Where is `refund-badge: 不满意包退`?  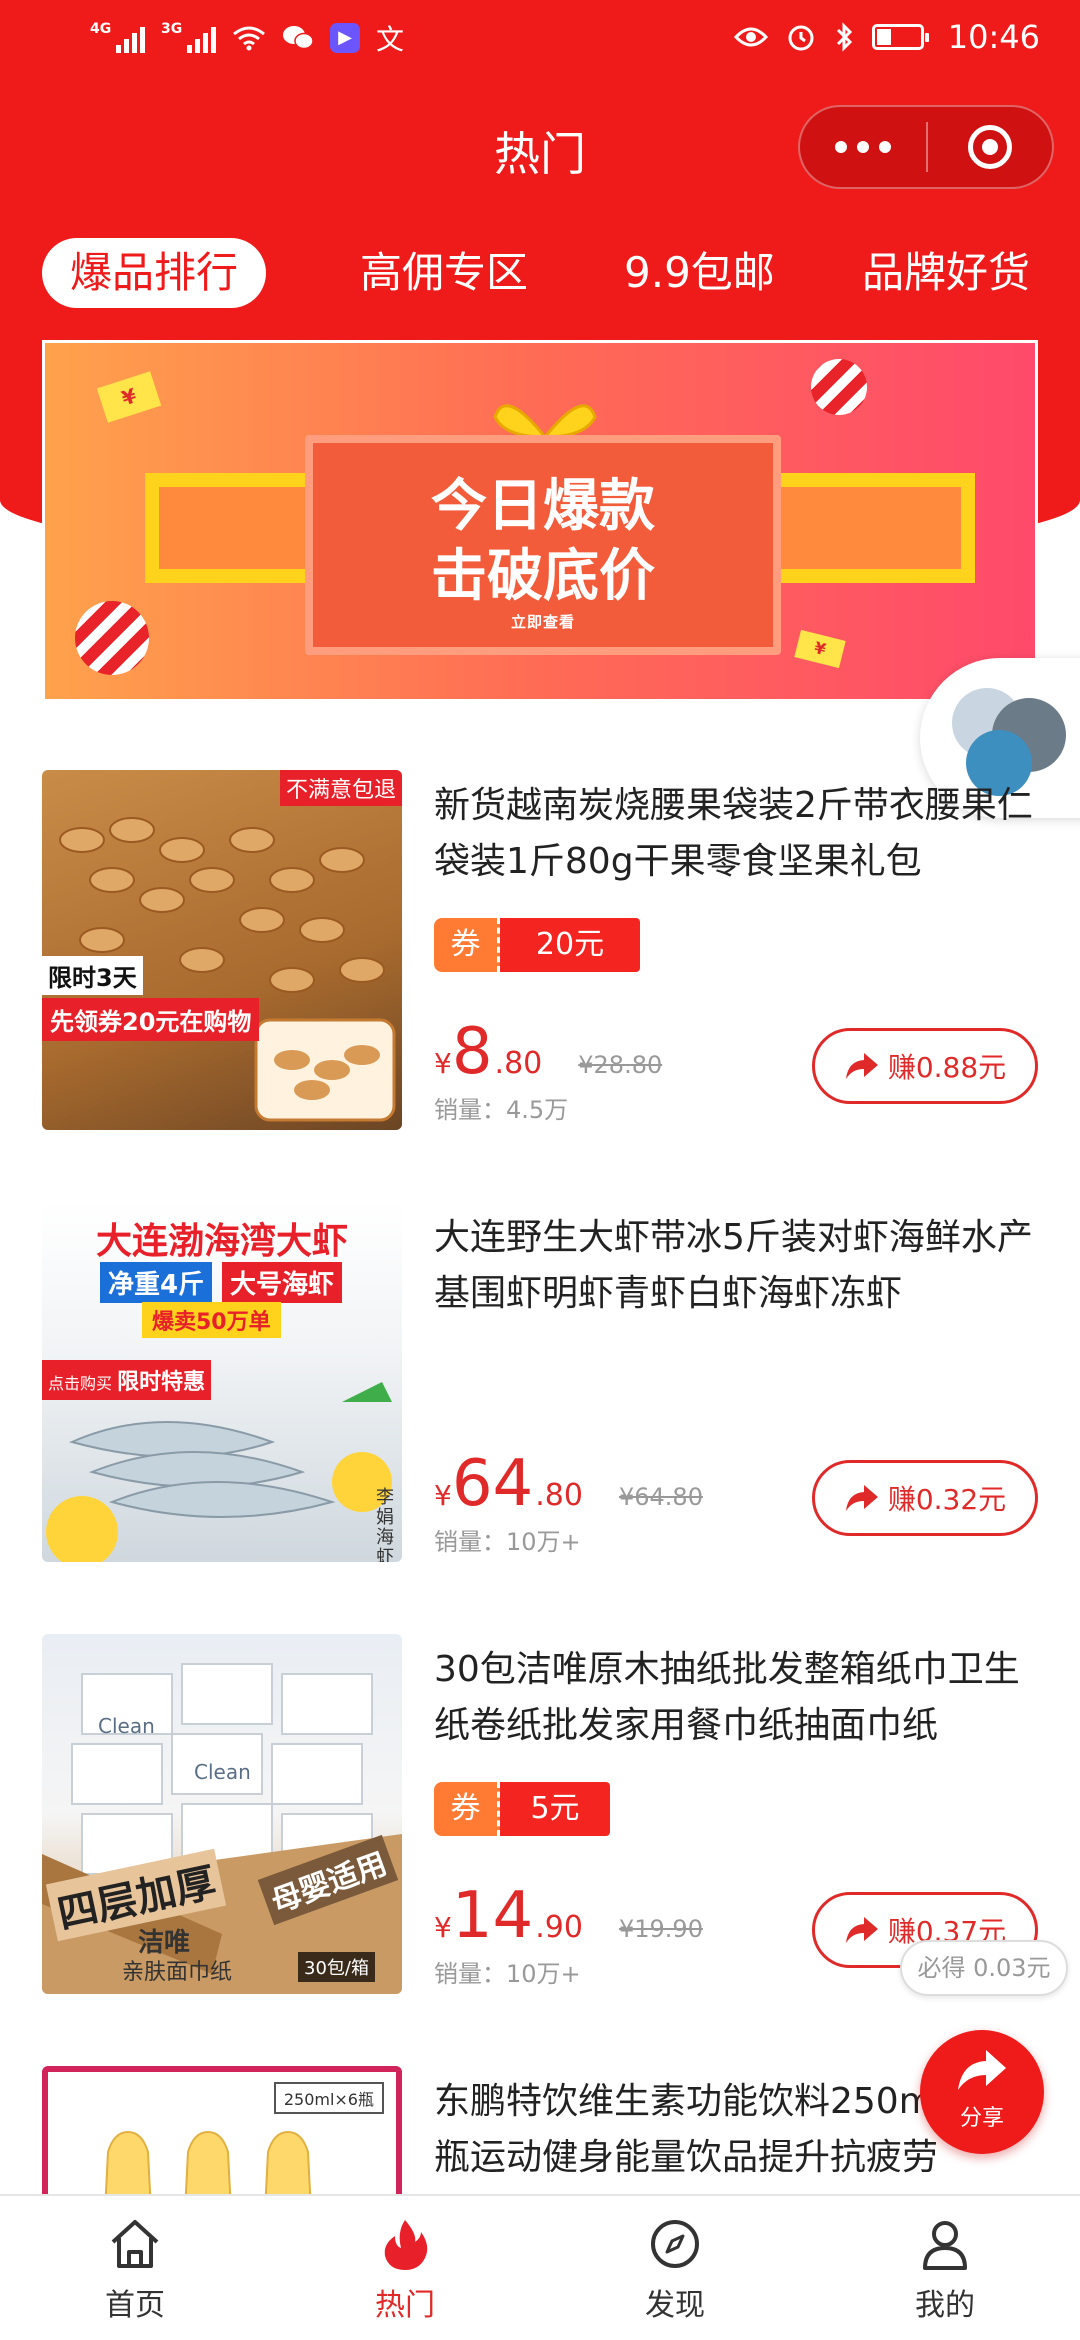 refund-badge: 不满意包退 is located at coordinates (340, 788).